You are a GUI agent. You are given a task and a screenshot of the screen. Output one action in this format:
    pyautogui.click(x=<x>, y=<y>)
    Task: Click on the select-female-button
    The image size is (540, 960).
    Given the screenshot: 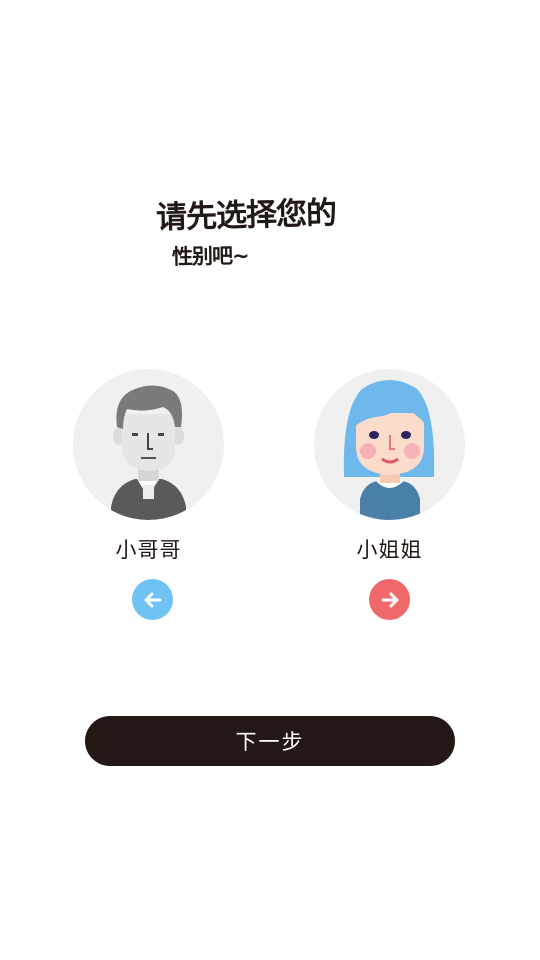 What is the action you would take?
    pyautogui.click(x=389, y=599)
    